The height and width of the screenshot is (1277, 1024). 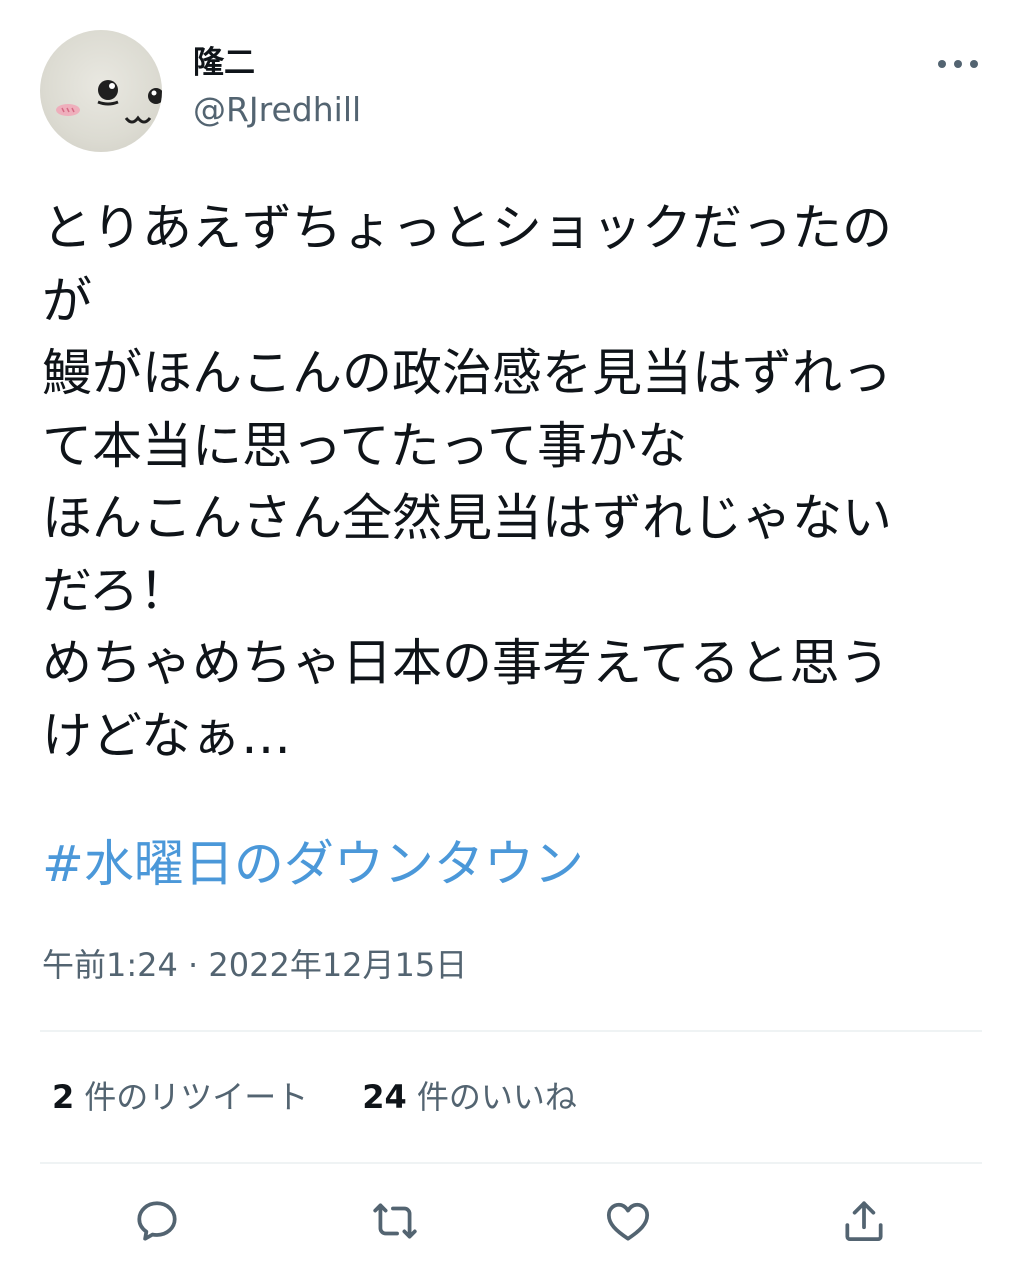 I want to click on more-horizontal-icon, so click(x=942, y=64).